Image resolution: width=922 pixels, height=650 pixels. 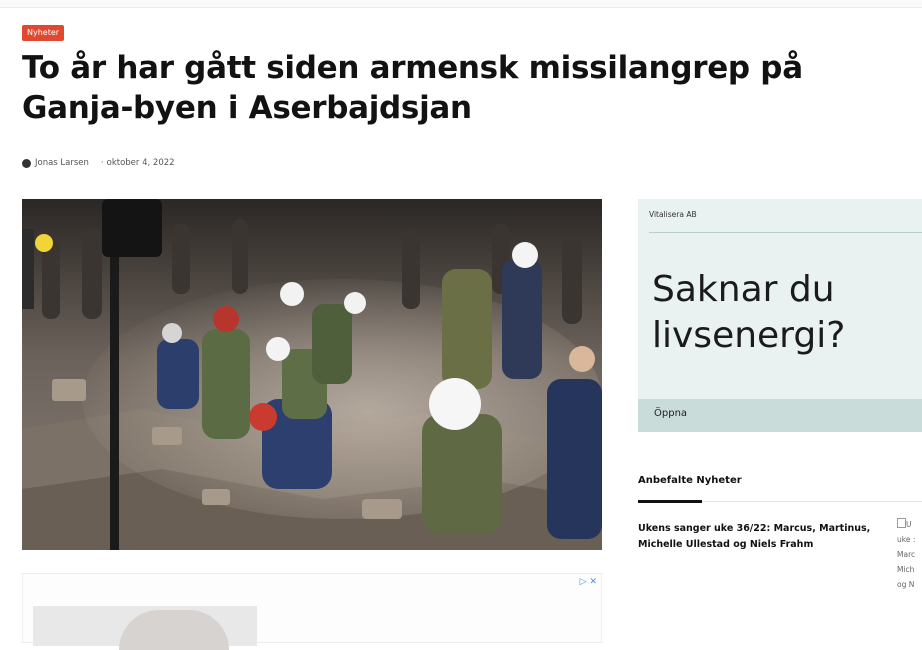 What do you see at coordinates (780, 501) in the screenshot?
I see `recommended-divider` at bounding box center [780, 501].